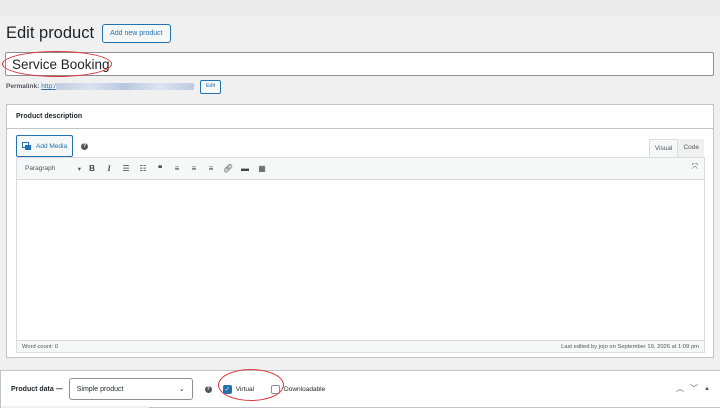 Image resolution: width=720 pixels, height=408 pixels. What do you see at coordinates (85, 146) in the screenshot?
I see `help-icon: ?` at bounding box center [85, 146].